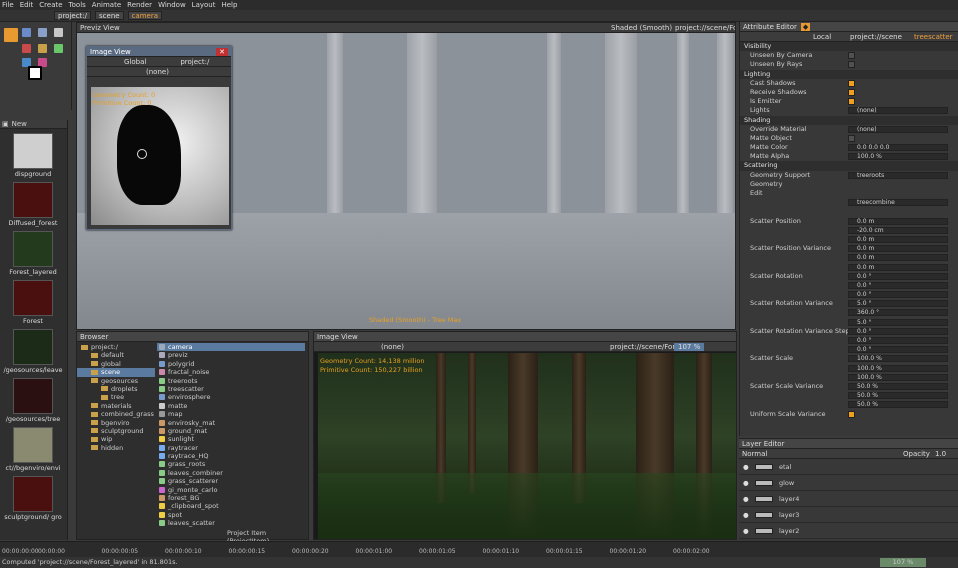 The height and width of the screenshot is (568, 958). I want to click on attr-field: 0.0 0.0 0.0, so click(898, 148).